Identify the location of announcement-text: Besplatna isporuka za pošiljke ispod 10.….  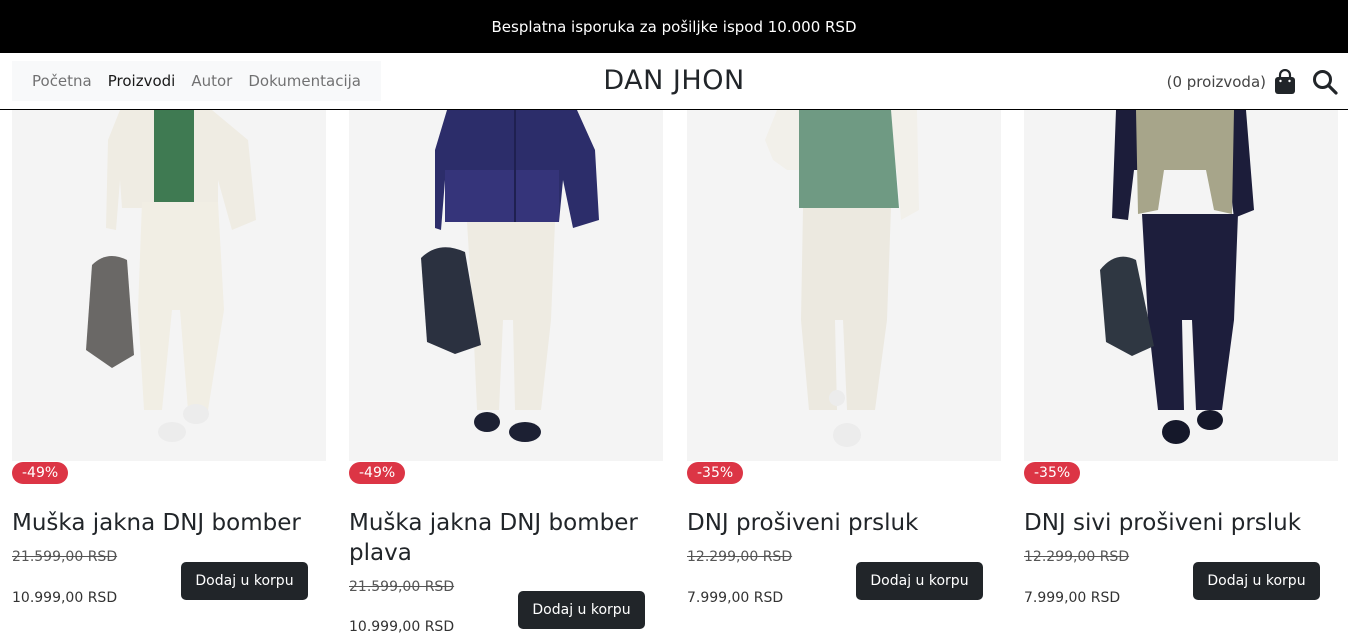
(674, 26).